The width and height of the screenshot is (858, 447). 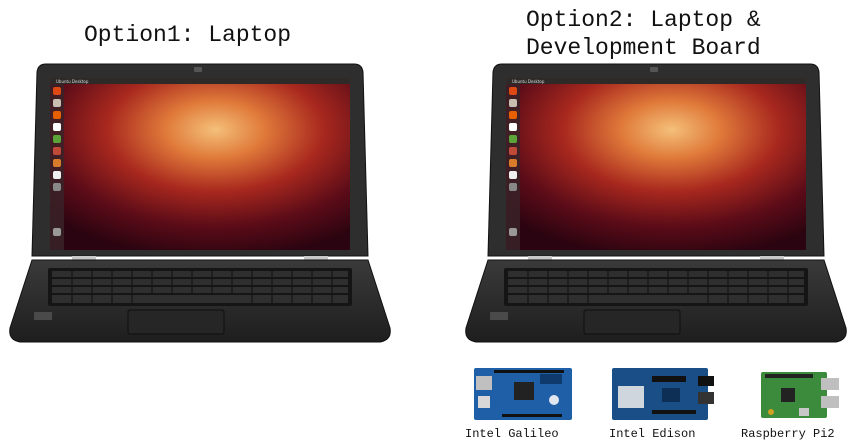 What do you see at coordinates (188, 35) in the screenshot?
I see `option1-title: Option1: Laptop` at bounding box center [188, 35].